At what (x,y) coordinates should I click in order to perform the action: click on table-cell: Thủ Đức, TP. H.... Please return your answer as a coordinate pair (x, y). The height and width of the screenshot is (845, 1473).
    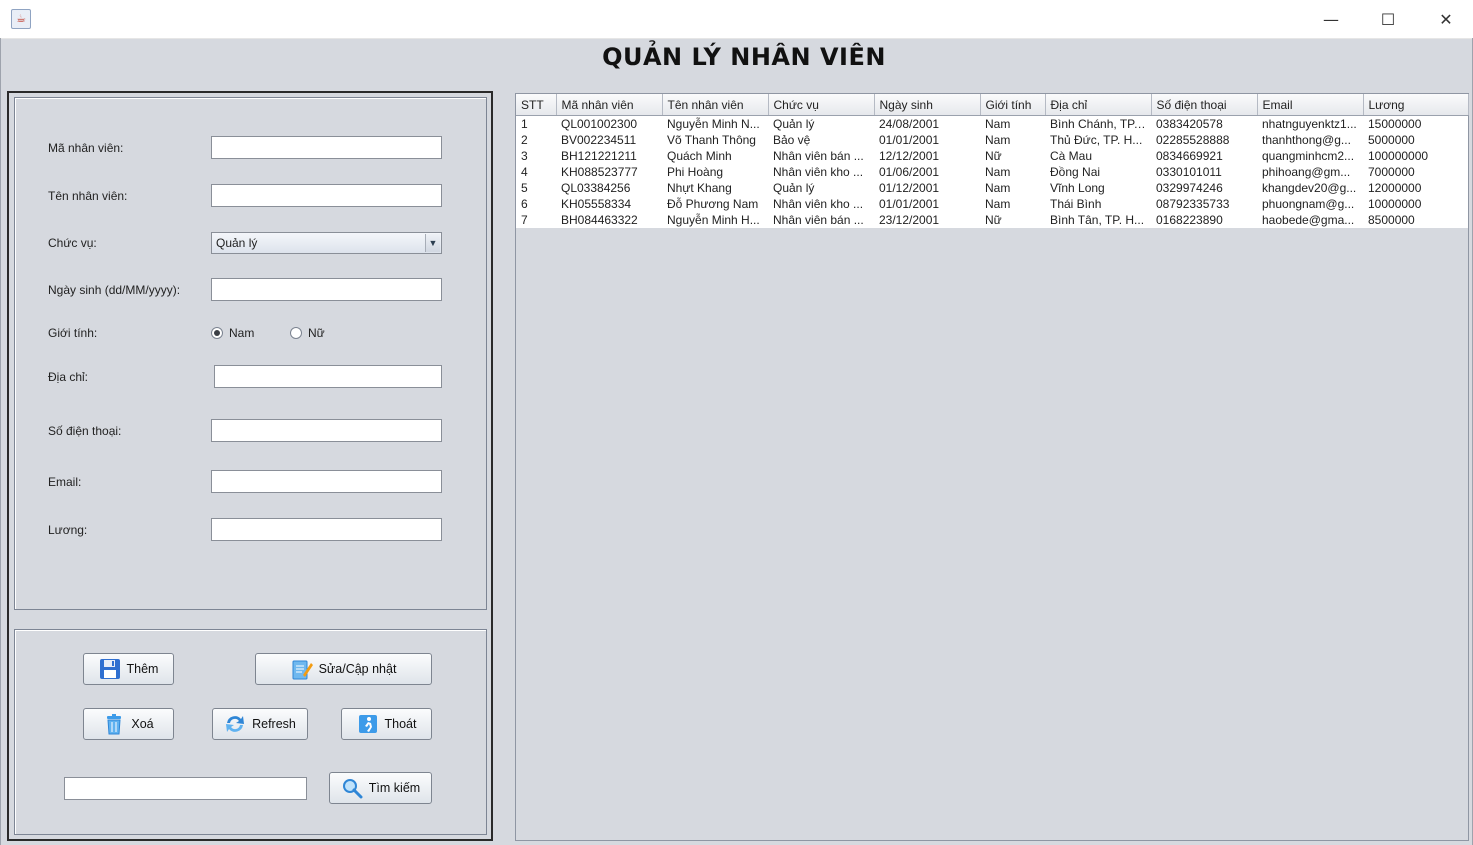
    Looking at the image, I should click on (1098, 140).